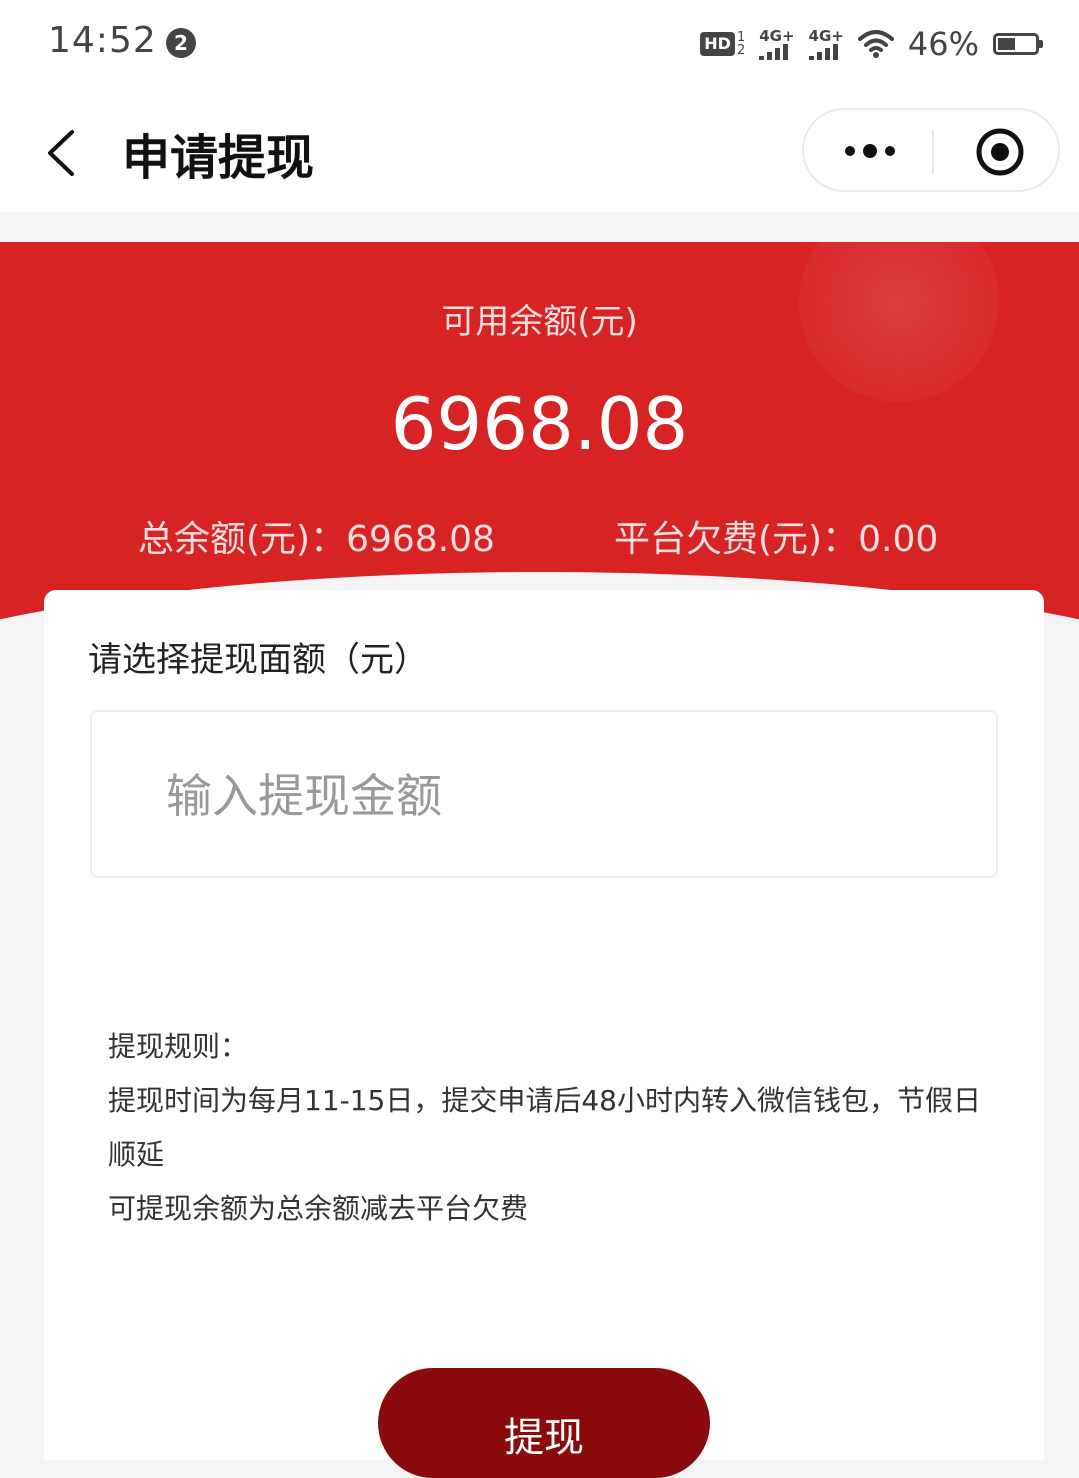 Image resolution: width=1079 pixels, height=1478 pixels. Describe the element at coordinates (62, 153) in the screenshot. I see `back-arrow-icon` at that location.